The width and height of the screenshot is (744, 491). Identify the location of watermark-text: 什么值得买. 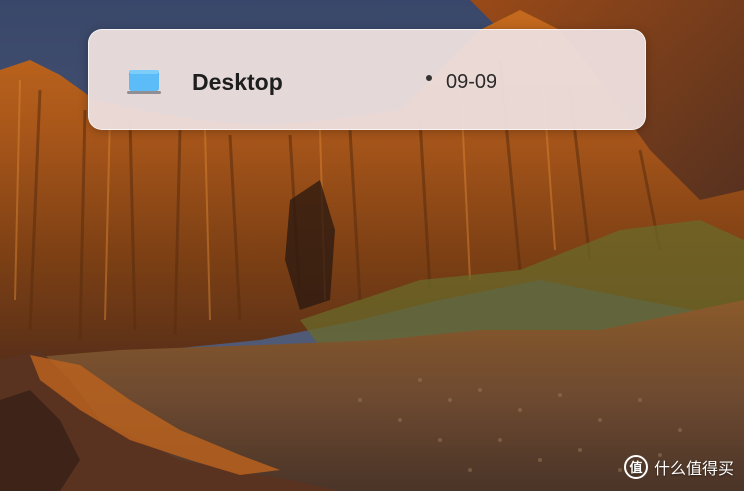
(693, 469).